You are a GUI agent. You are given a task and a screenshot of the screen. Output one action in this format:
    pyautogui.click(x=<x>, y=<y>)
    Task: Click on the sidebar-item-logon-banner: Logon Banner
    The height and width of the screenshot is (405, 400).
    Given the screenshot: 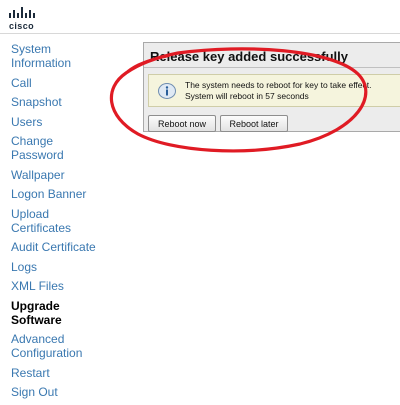 What is the action you would take?
    pyautogui.click(x=70, y=194)
    